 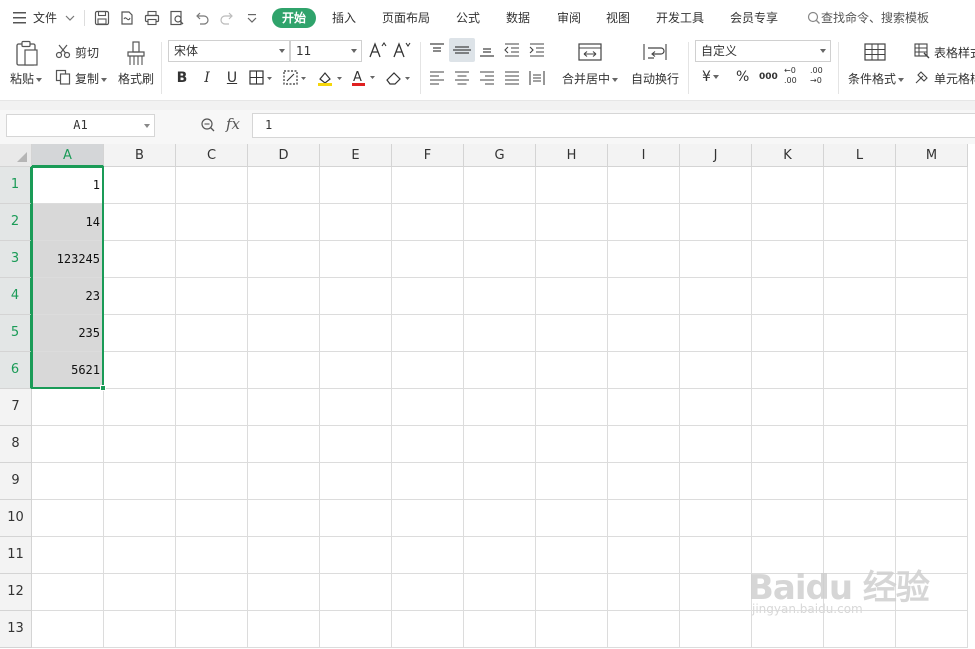 I want to click on conditional-format-button: 条件格式, so click(x=876, y=78).